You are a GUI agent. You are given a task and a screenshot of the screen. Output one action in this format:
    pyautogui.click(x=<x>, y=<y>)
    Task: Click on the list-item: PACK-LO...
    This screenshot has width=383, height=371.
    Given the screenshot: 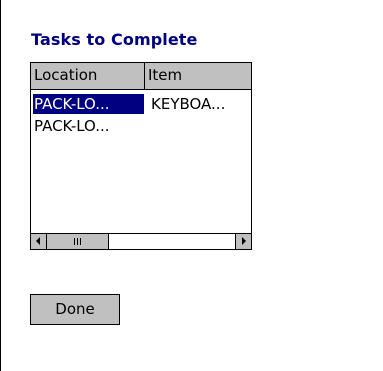 What is the action you would take?
    pyautogui.click(x=141, y=126)
    